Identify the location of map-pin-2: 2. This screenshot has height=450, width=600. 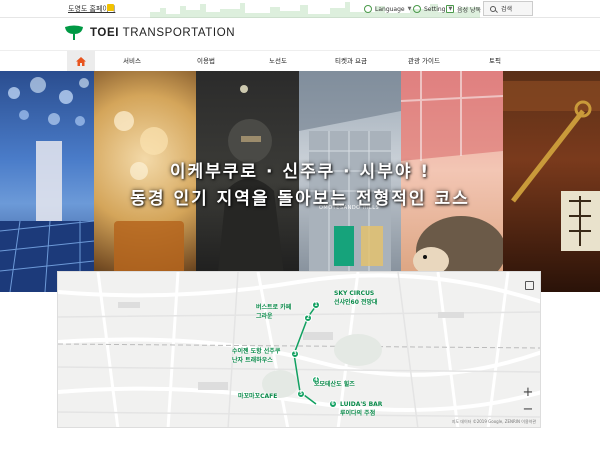
(308, 318).